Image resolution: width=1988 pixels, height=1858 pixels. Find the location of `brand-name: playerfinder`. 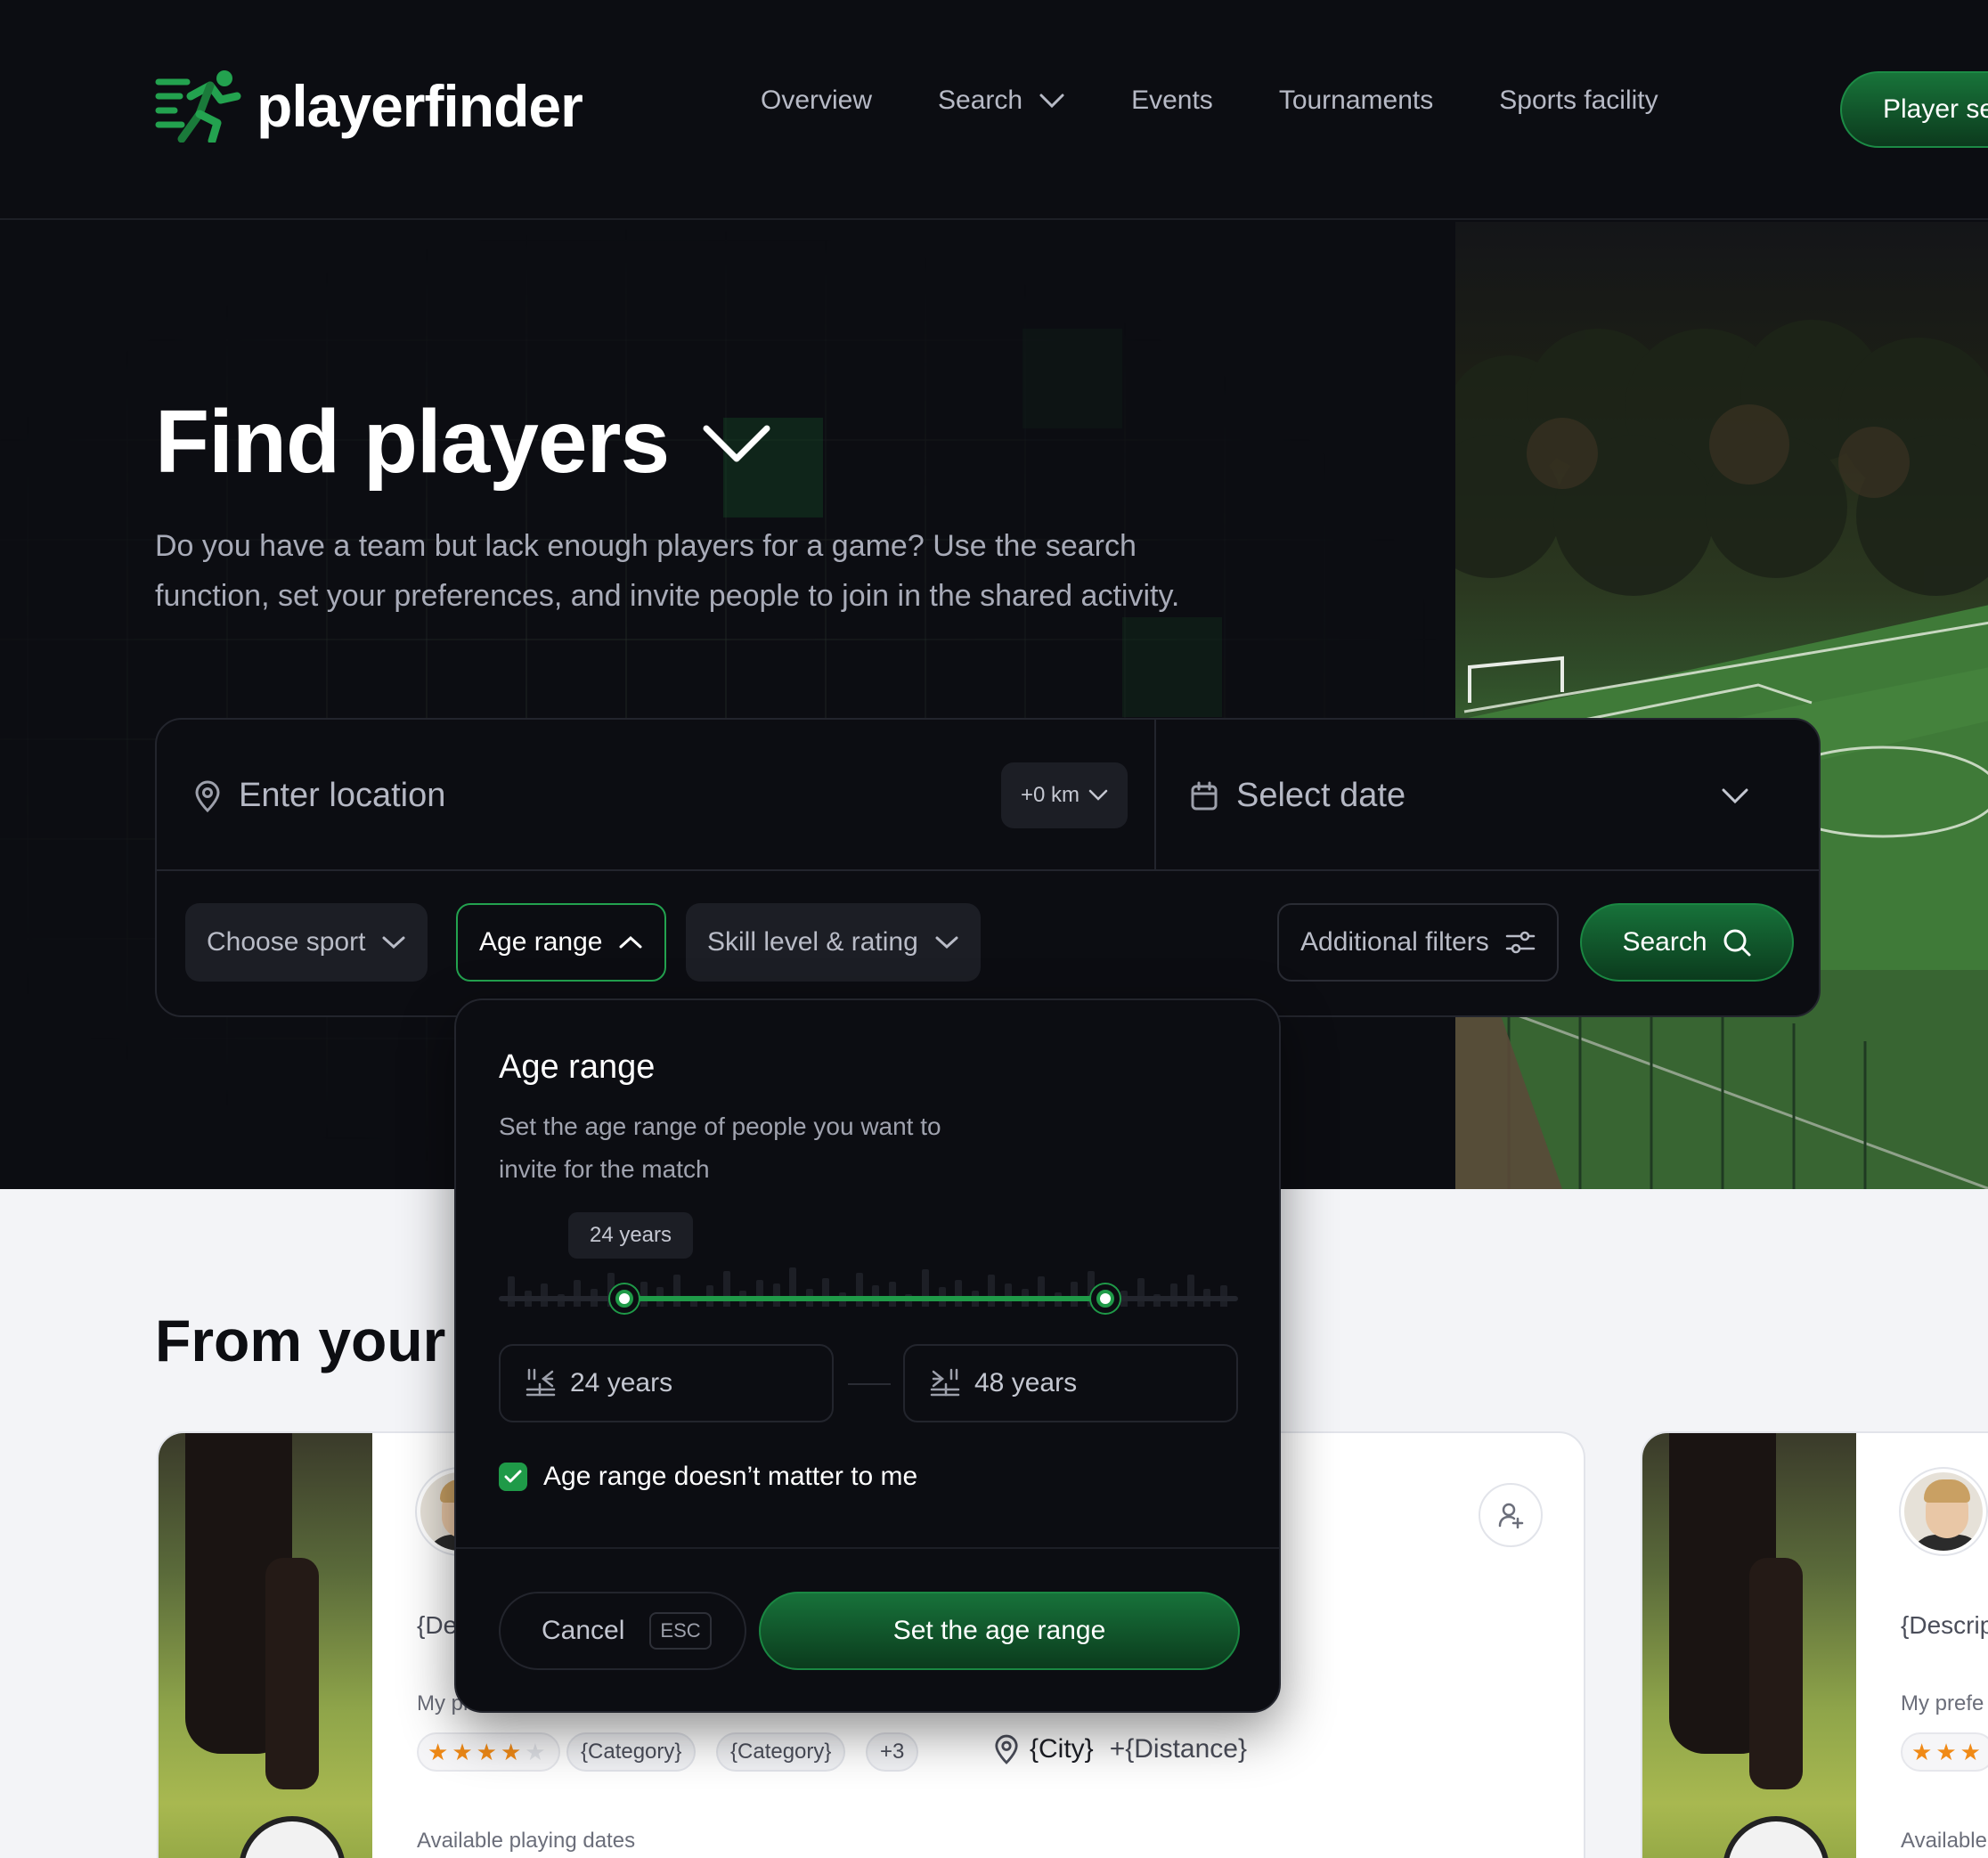

brand-name: playerfinder is located at coordinates (420, 106).